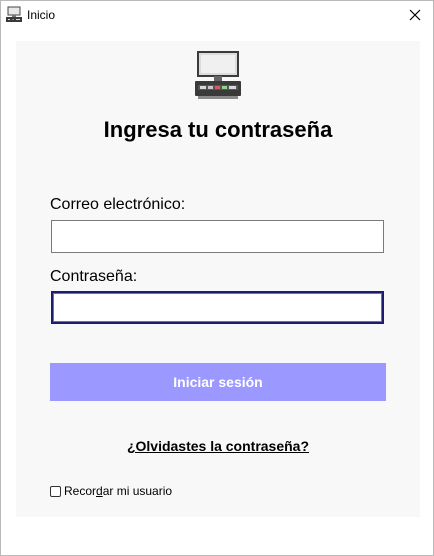 The height and width of the screenshot is (556, 434). Describe the element at coordinates (94, 276) in the screenshot. I see `password-label: Contraseña:` at that location.